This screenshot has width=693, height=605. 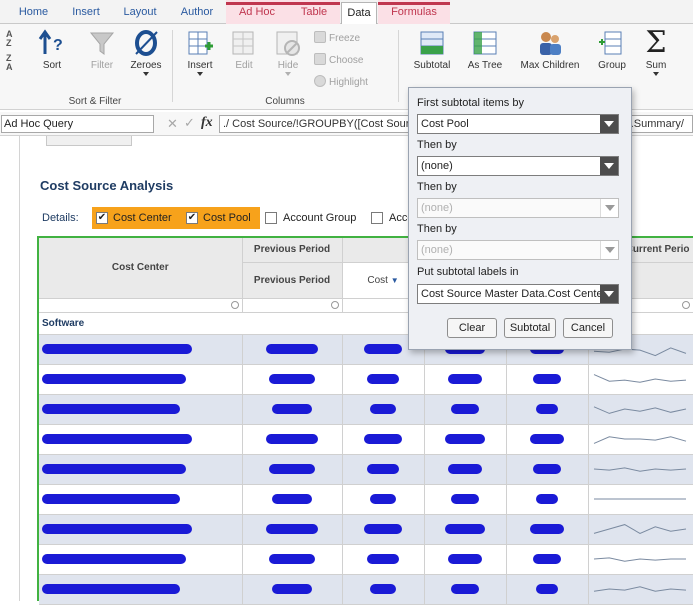 What do you see at coordinates (518, 124) in the screenshot?
I see `first-subtotal-select: Cost Pool` at bounding box center [518, 124].